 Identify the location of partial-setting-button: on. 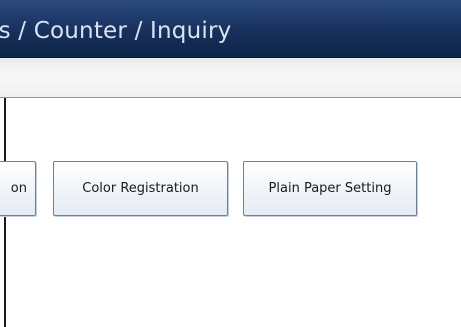
(18, 188).